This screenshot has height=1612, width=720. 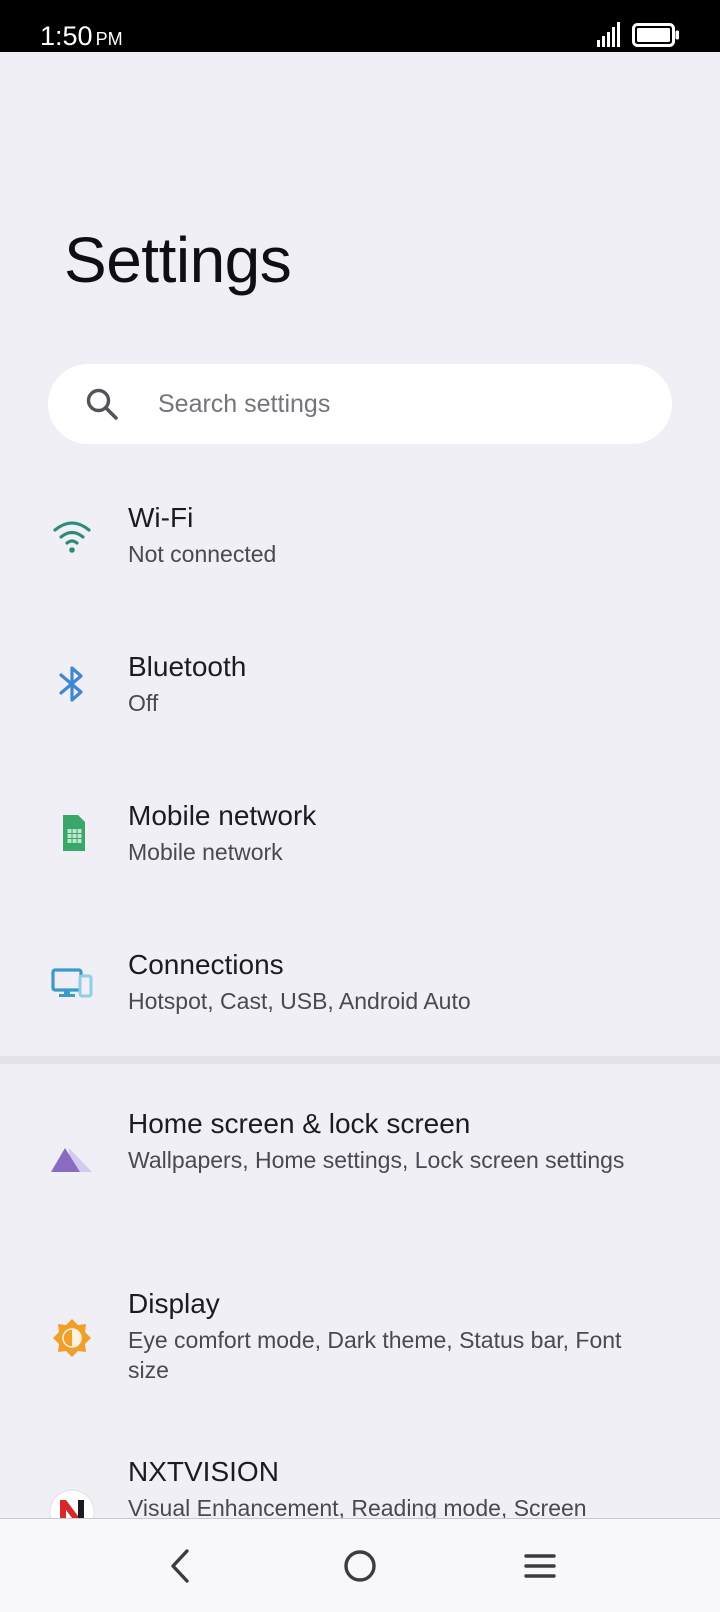 I want to click on settings-item-subtitle: Hotspot, Cast, USB, Android Auto, so click(x=299, y=1001).